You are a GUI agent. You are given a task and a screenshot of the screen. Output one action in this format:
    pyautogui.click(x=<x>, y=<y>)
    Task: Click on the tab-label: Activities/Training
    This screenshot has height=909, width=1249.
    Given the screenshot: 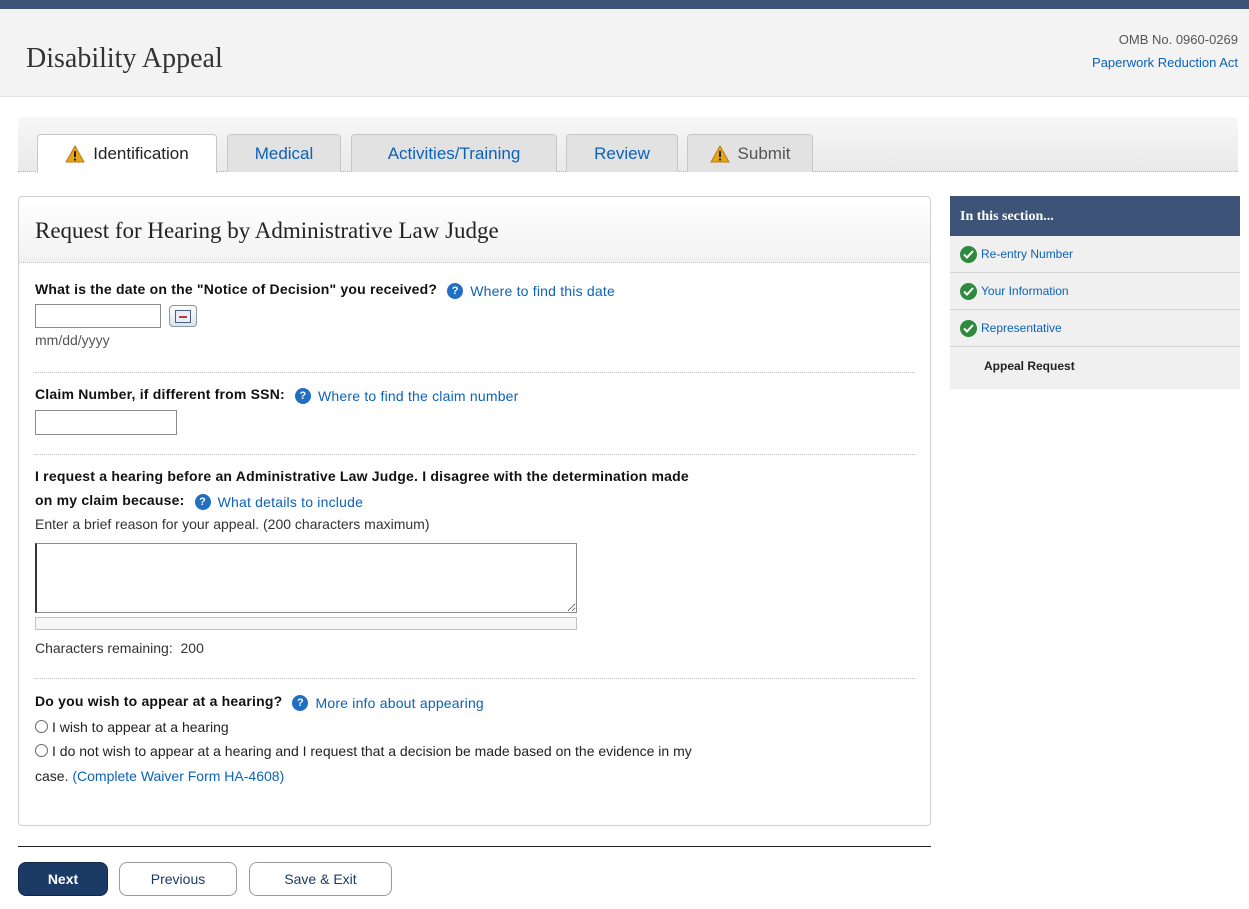 What is the action you would take?
    pyautogui.click(x=454, y=153)
    